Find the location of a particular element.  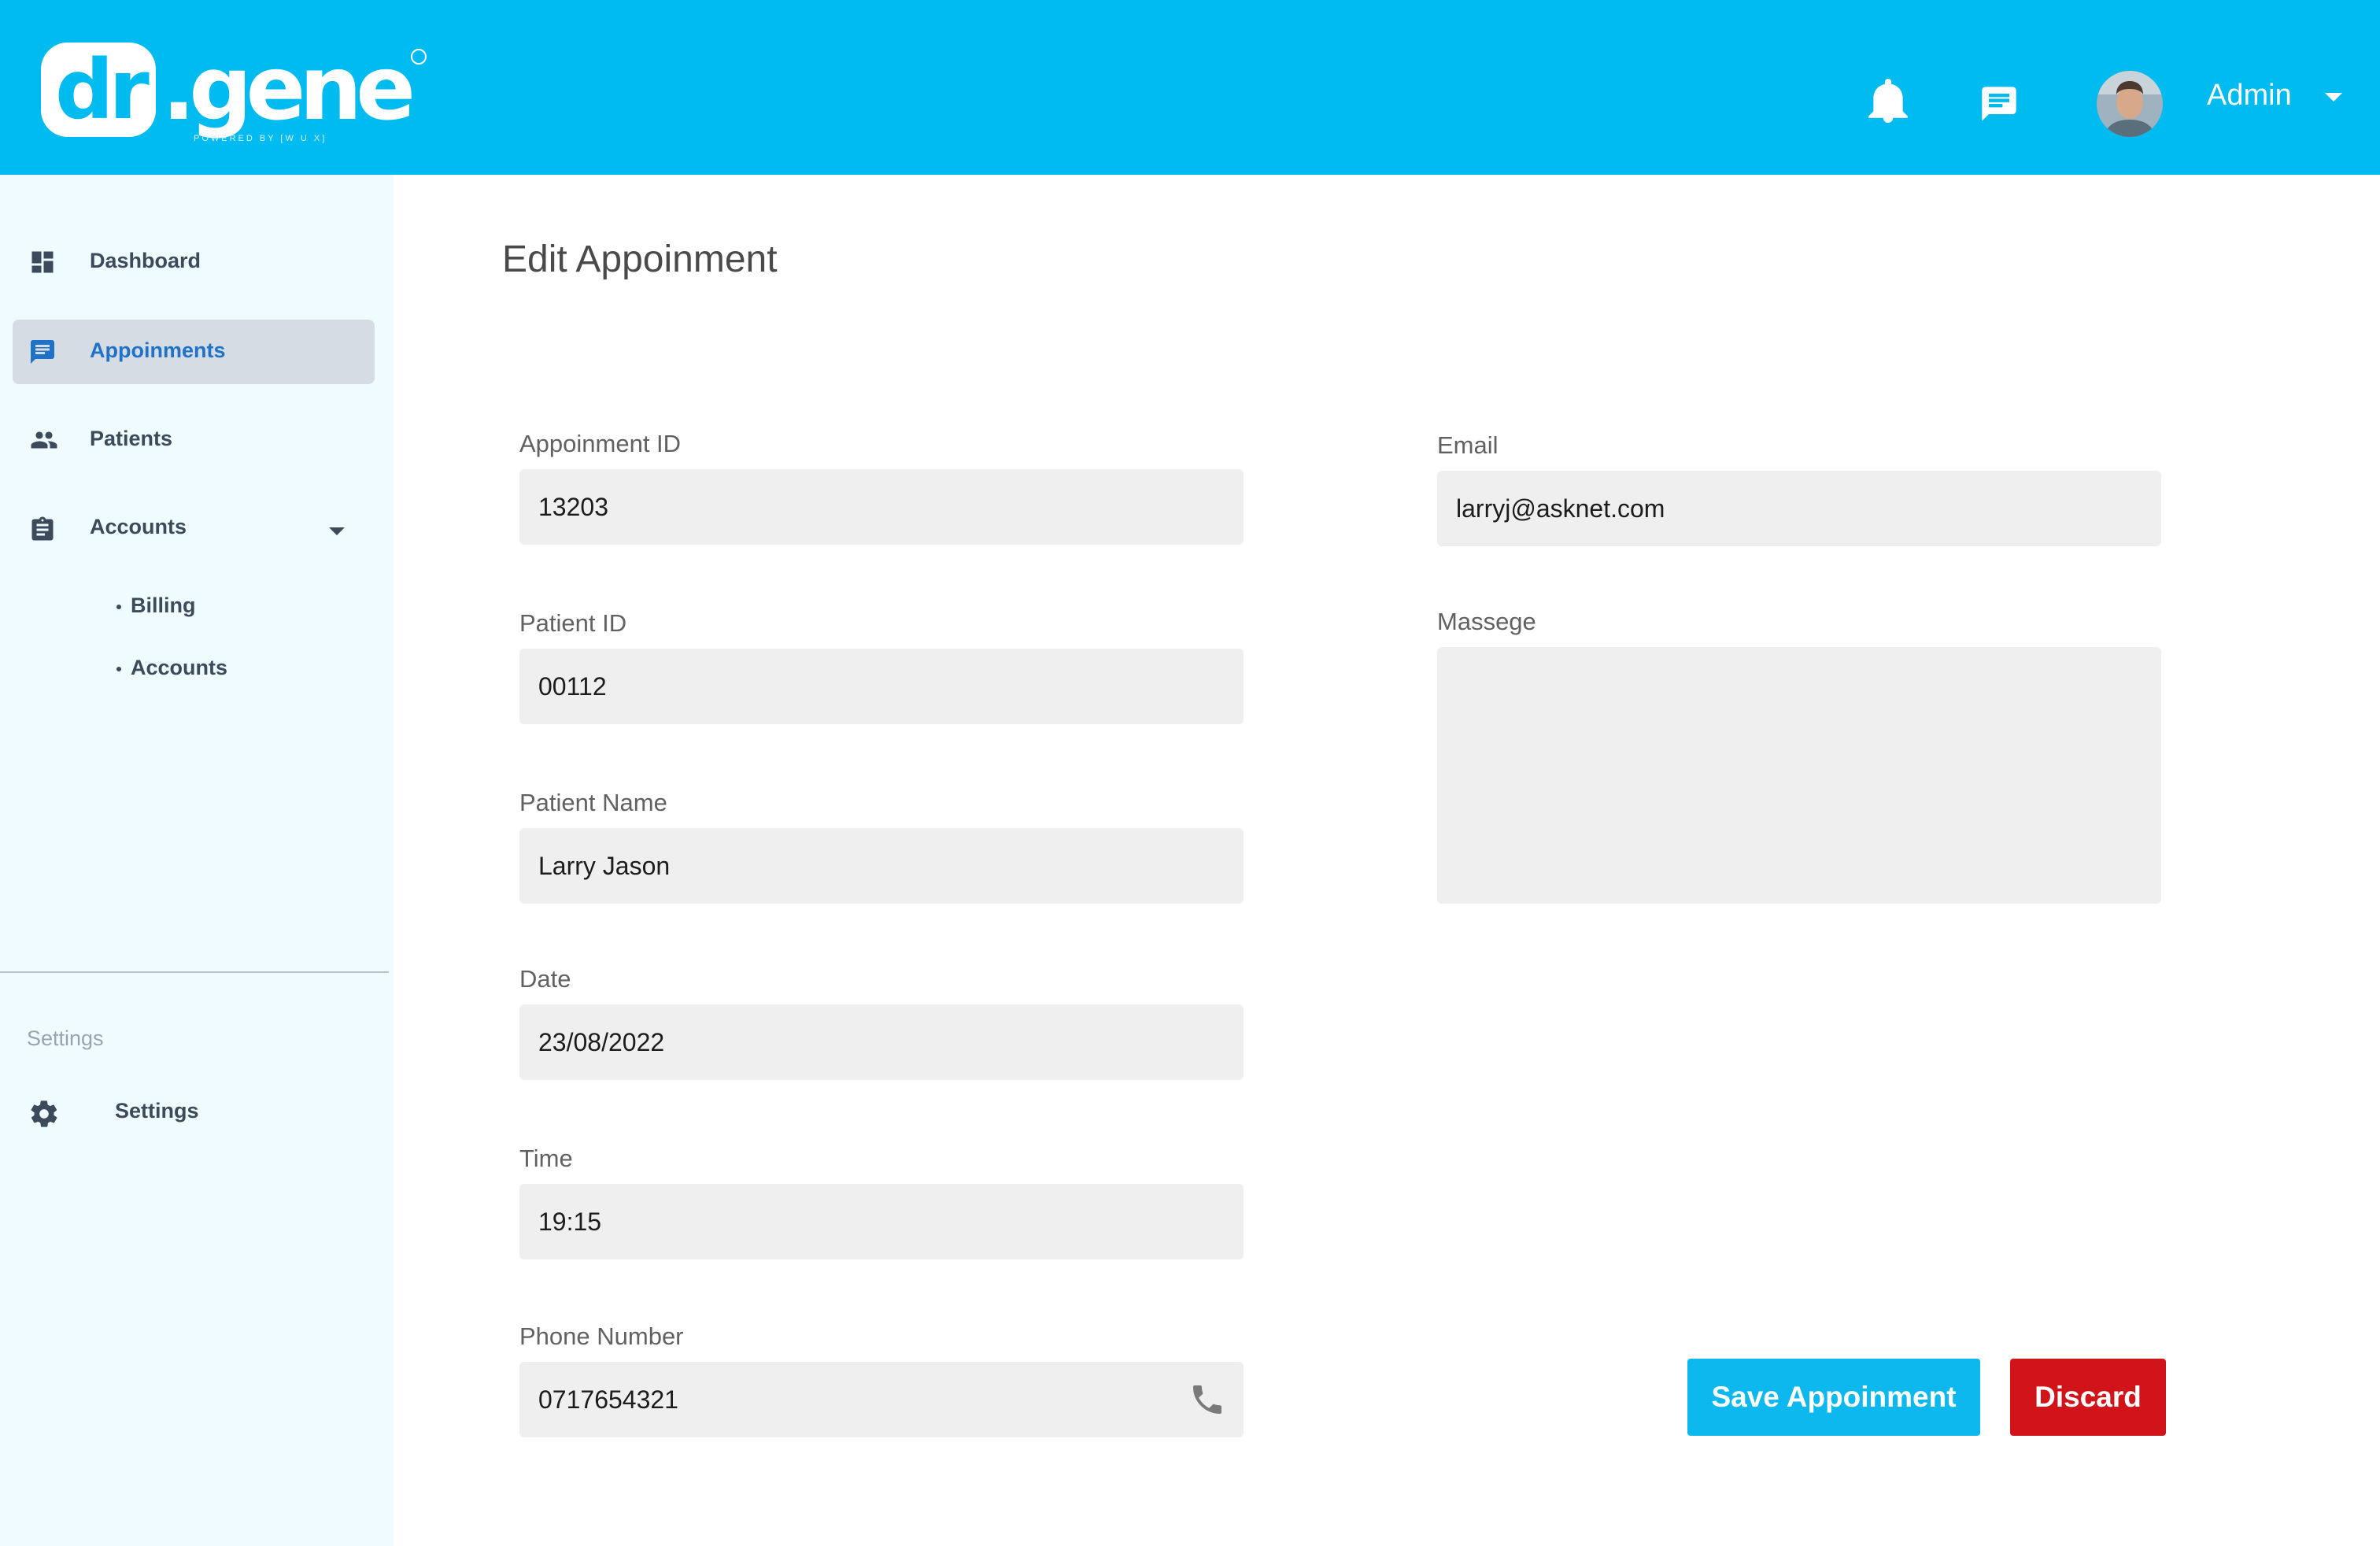

message-label: Massege is located at coordinates (1486, 621).